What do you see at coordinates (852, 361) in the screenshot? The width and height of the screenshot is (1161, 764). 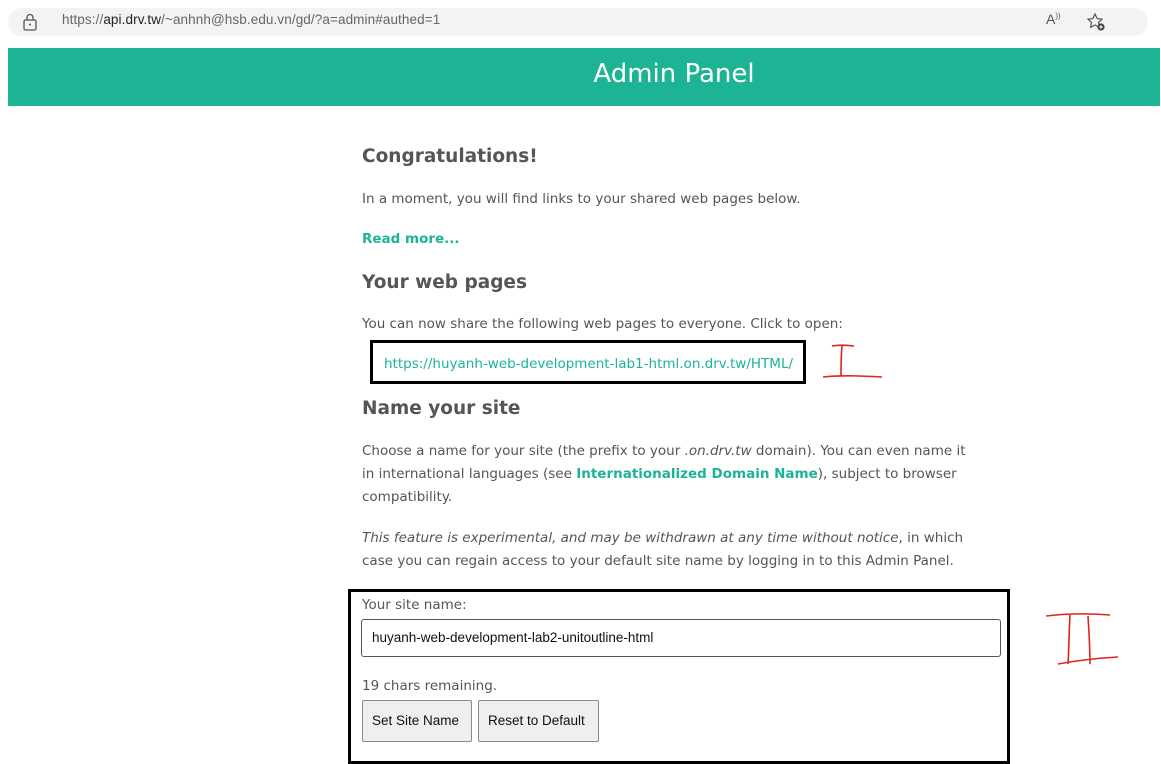 I see `annotation-mark-one` at bounding box center [852, 361].